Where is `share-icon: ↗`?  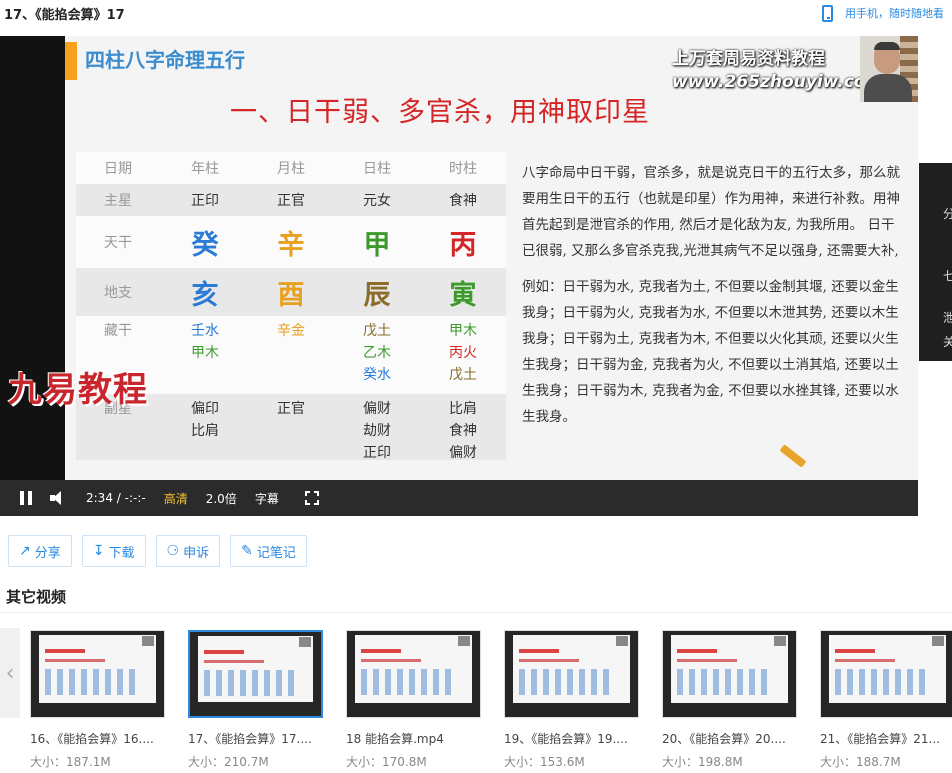 share-icon: ↗ is located at coordinates (25, 551).